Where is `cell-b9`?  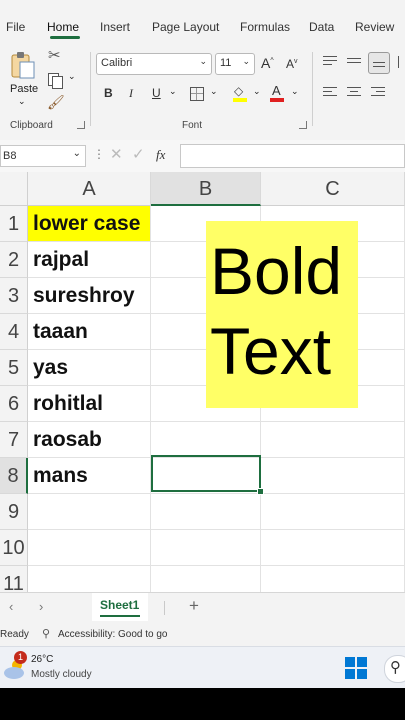 cell-b9 is located at coordinates (206, 512).